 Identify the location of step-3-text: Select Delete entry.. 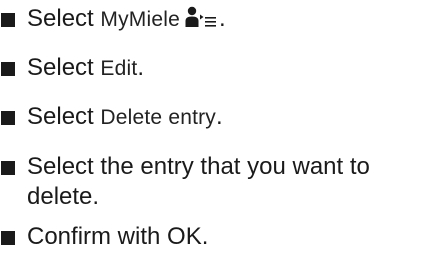
(222, 117).